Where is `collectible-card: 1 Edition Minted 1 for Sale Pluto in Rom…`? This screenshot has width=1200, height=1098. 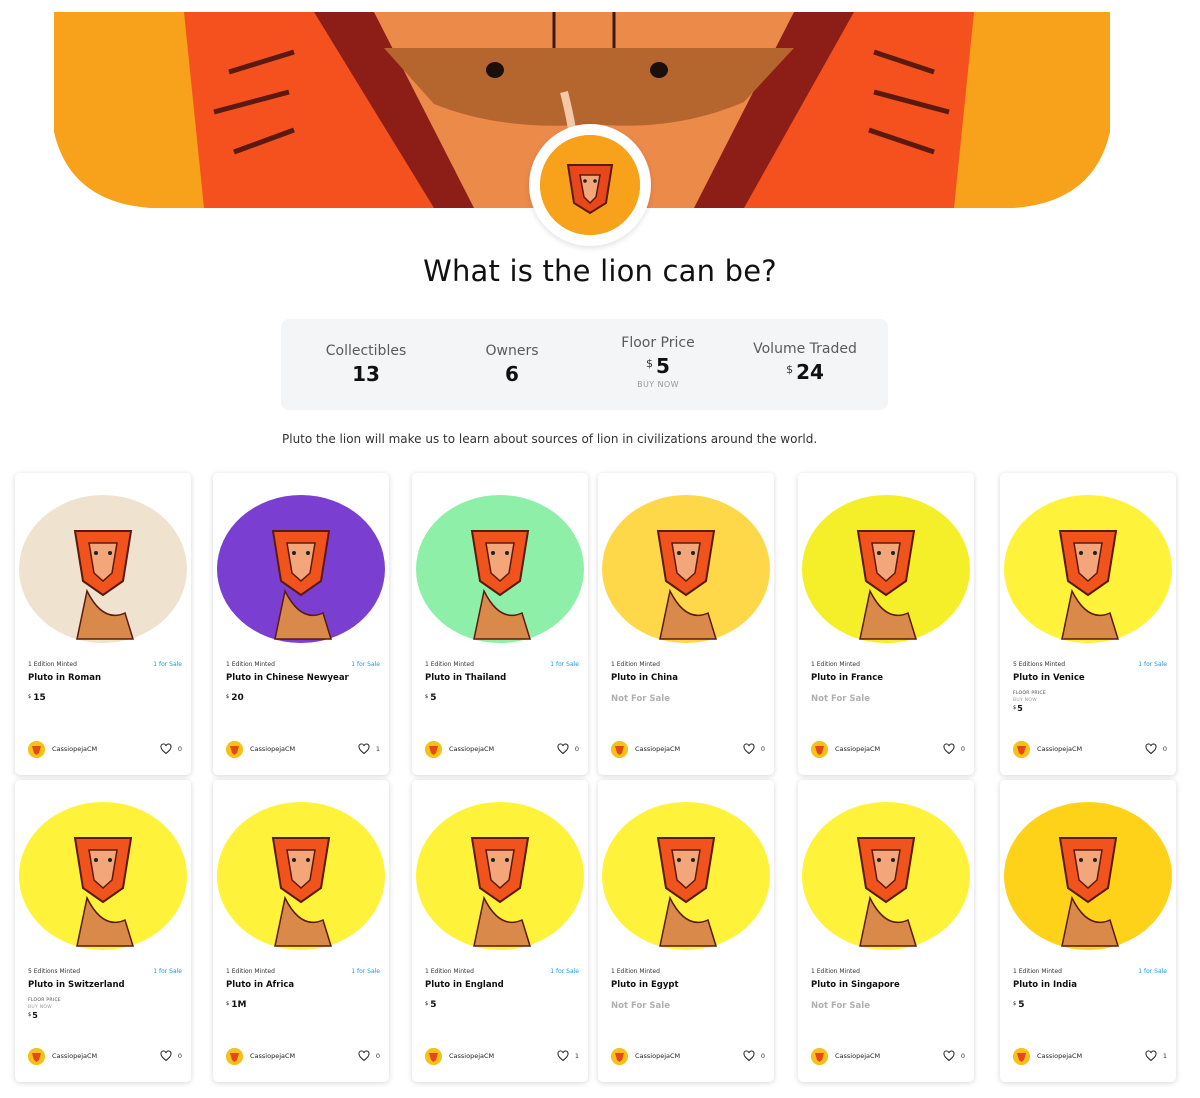 collectible-card: 1 Edition Minted 1 for Sale Pluto in Rom… is located at coordinates (103, 624).